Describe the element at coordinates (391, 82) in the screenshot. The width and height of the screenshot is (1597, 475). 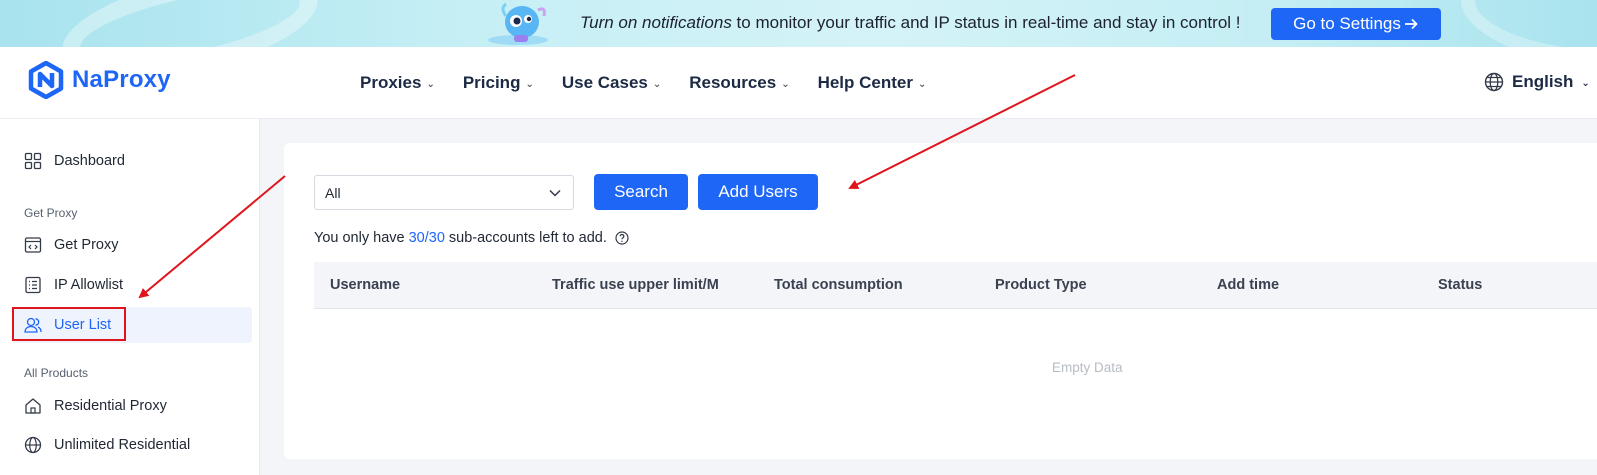
I see `nav-proxies-label: Proxies` at that location.